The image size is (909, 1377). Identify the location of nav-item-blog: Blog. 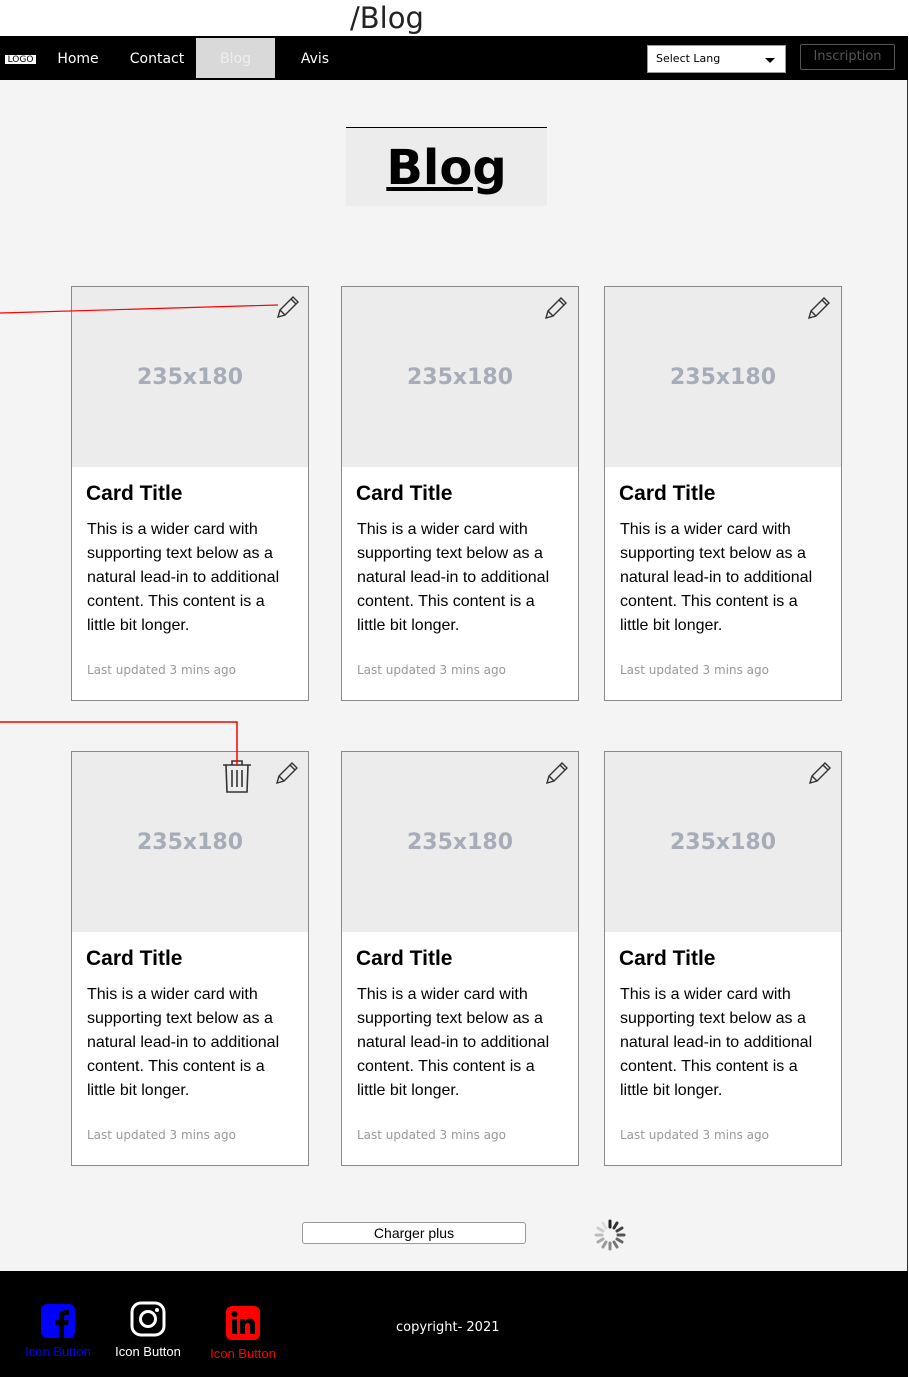
(235, 58).